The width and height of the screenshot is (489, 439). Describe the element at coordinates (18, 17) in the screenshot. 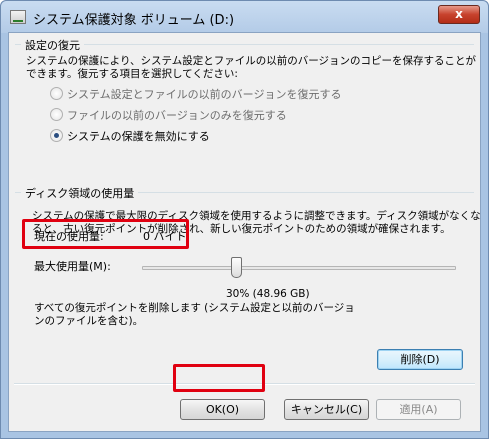

I see `drive-icon` at that location.